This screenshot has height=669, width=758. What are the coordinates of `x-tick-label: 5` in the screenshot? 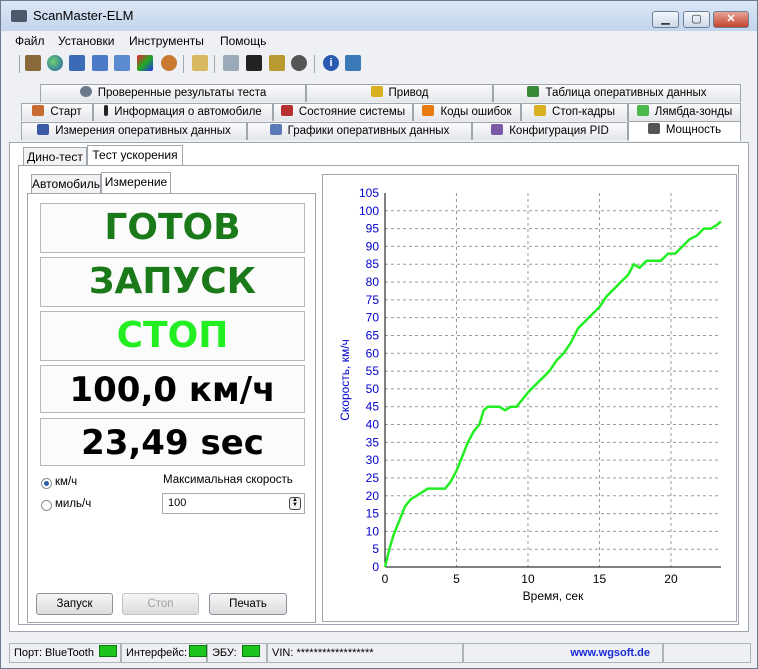 It's located at (456, 579).